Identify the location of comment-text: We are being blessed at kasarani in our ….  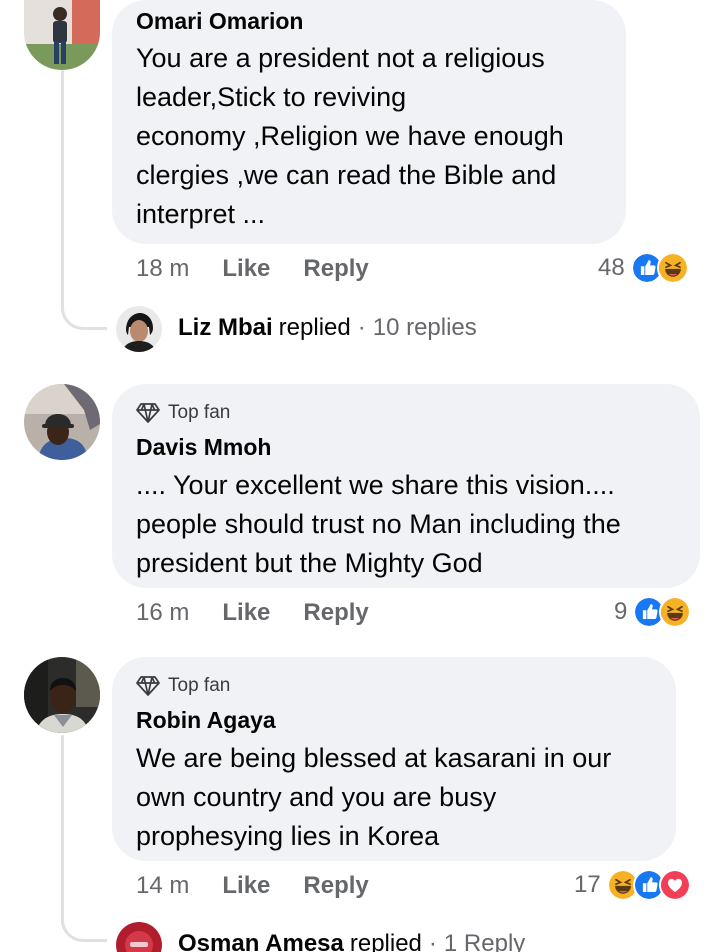
(374, 797).